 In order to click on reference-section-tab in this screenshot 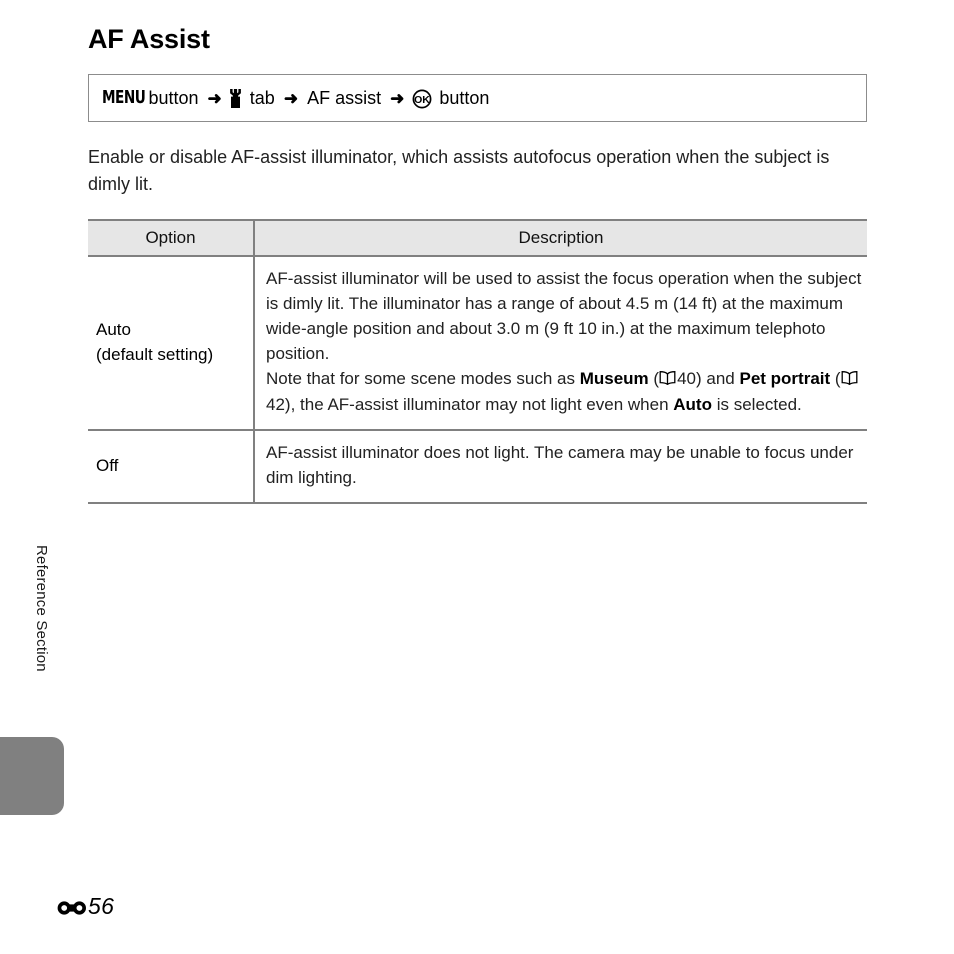, I will do `click(32, 776)`.